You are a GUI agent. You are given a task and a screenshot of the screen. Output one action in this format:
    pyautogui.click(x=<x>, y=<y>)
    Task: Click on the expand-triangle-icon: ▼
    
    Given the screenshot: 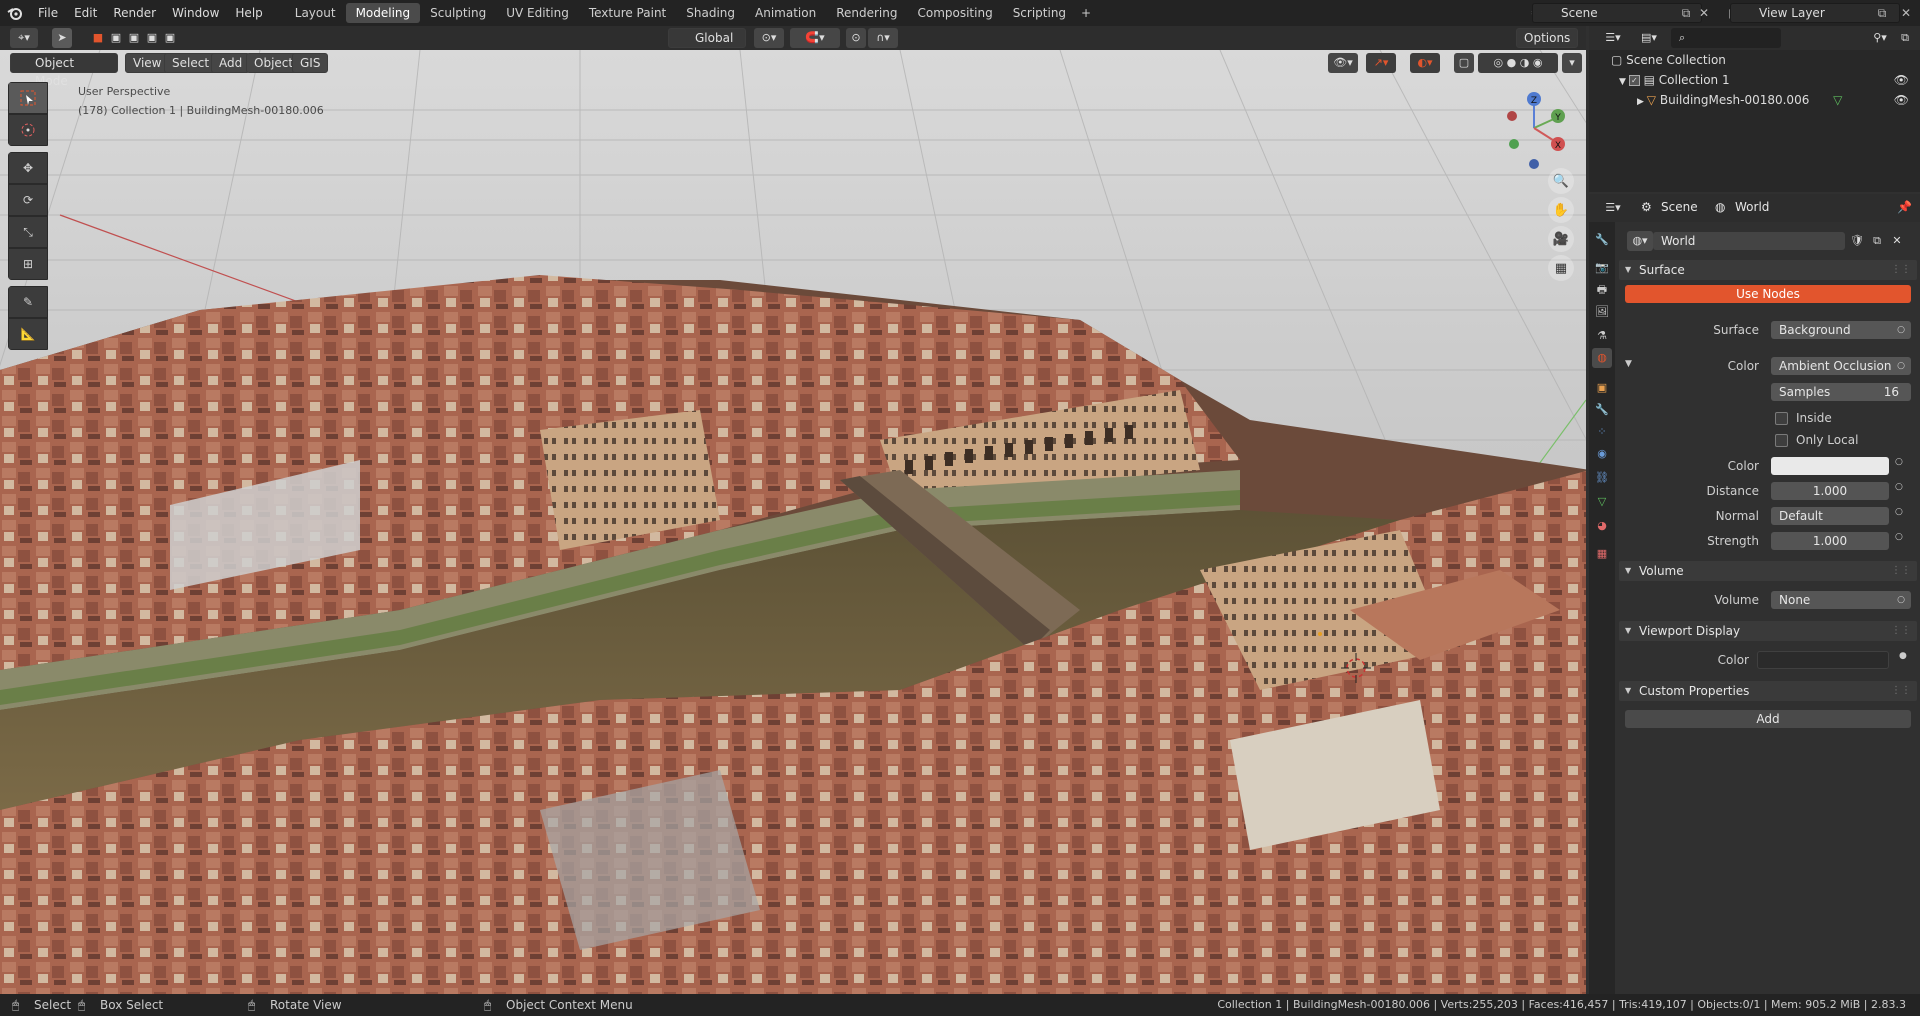 What is the action you would take?
    pyautogui.click(x=1624, y=82)
    